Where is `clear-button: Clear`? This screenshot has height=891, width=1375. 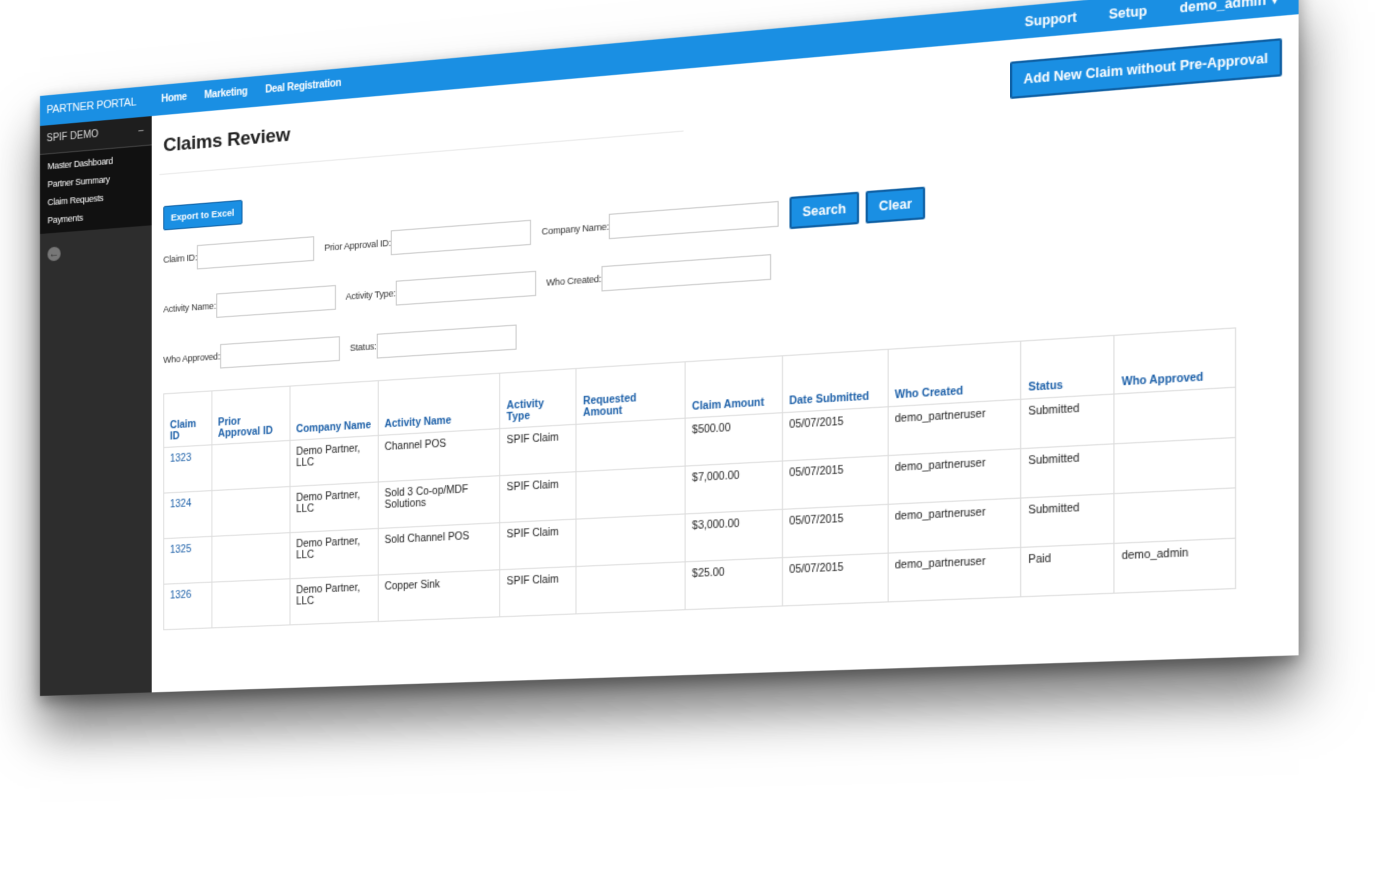
clear-button: Clear is located at coordinates (895, 205).